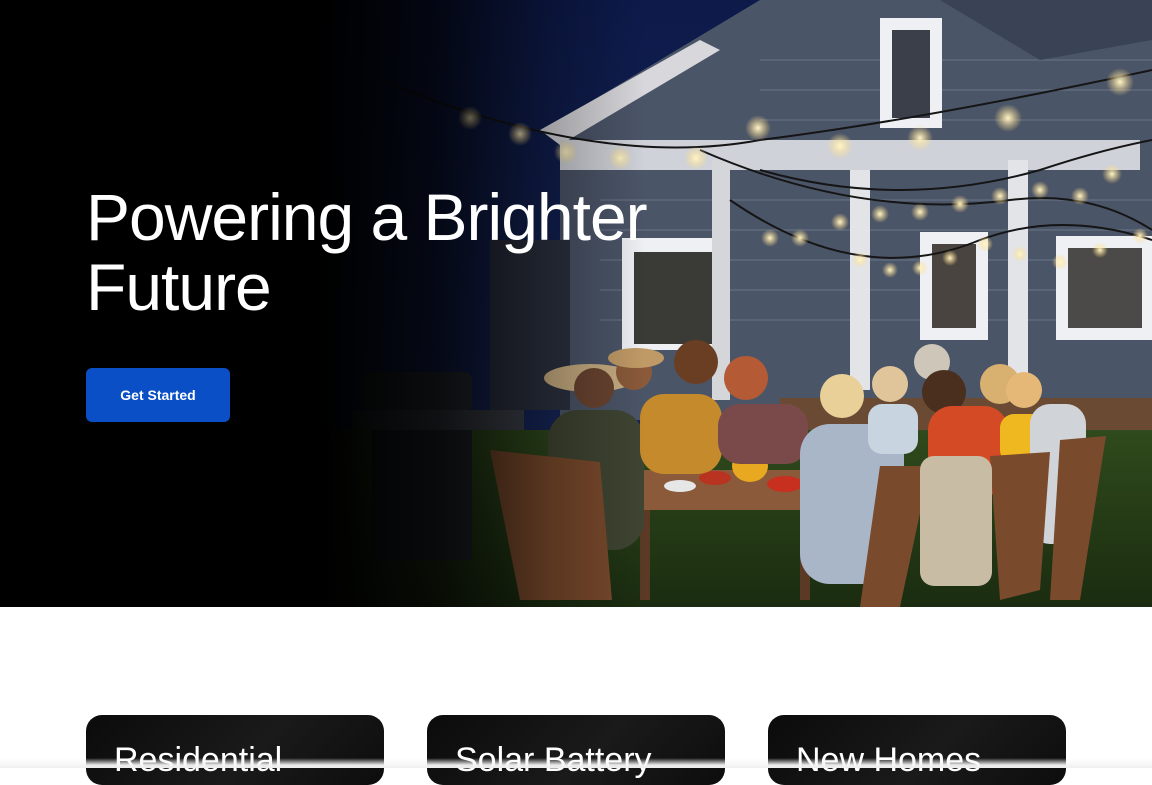 The image size is (1152, 785). I want to click on card-solar-battery: Solar Battery, so click(576, 750).